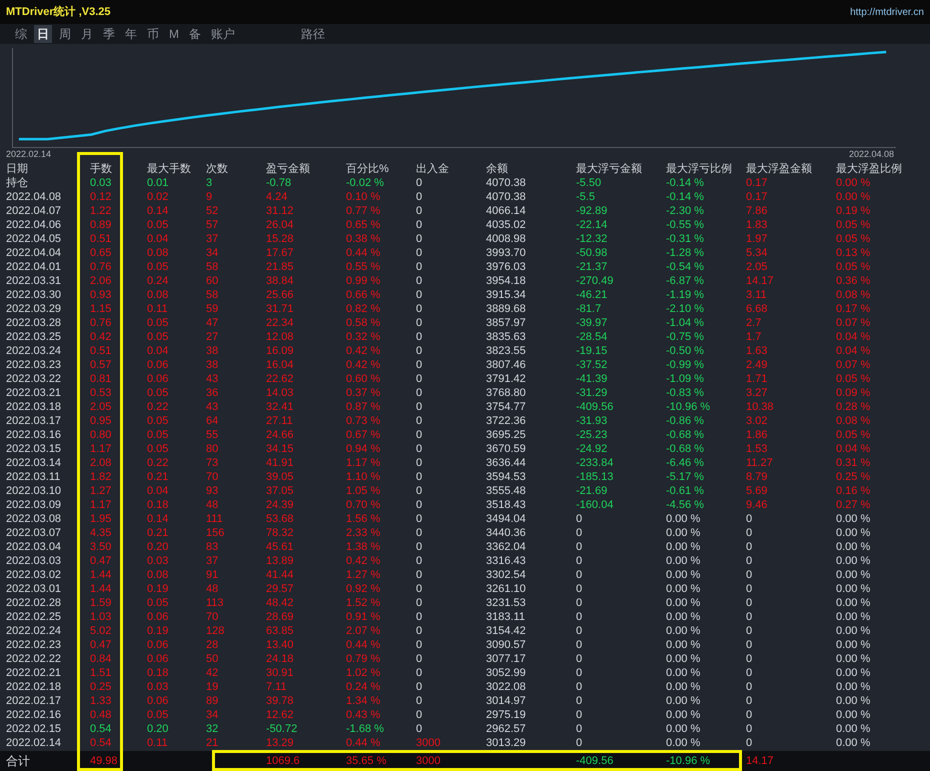 This screenshot has height=771, width=930. What do you see at coordinates (685, 421) in the screenshot?
I see `table-cell-text: -0.86 %` at bounding box center [685, 421].